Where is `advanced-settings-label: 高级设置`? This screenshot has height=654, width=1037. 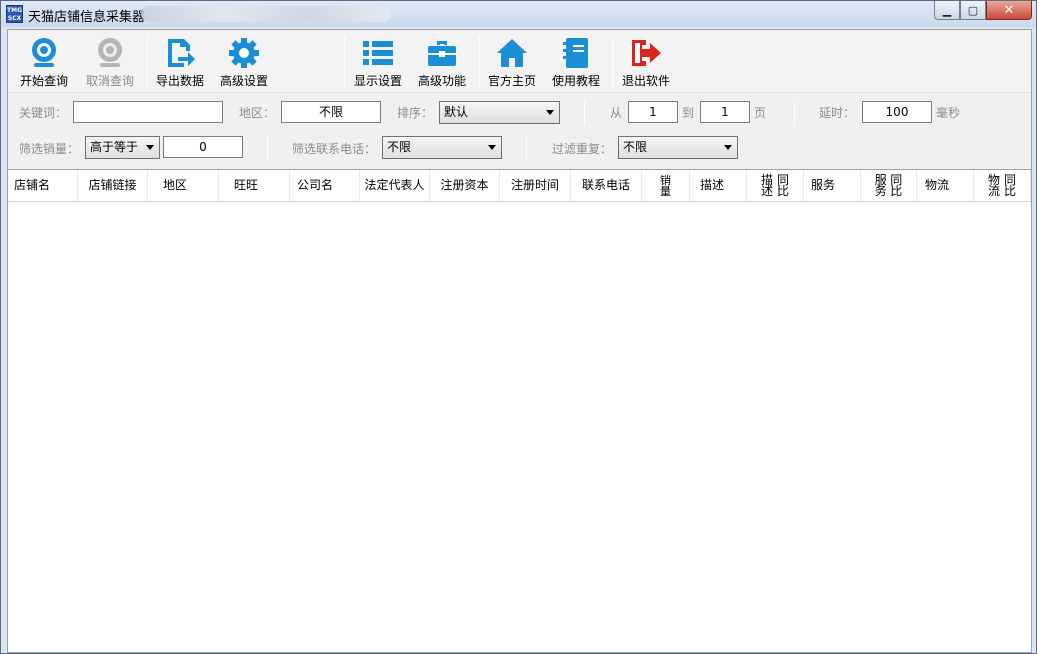
advanced-settings-label: 高级设置 is located at coordinates (244, 81).